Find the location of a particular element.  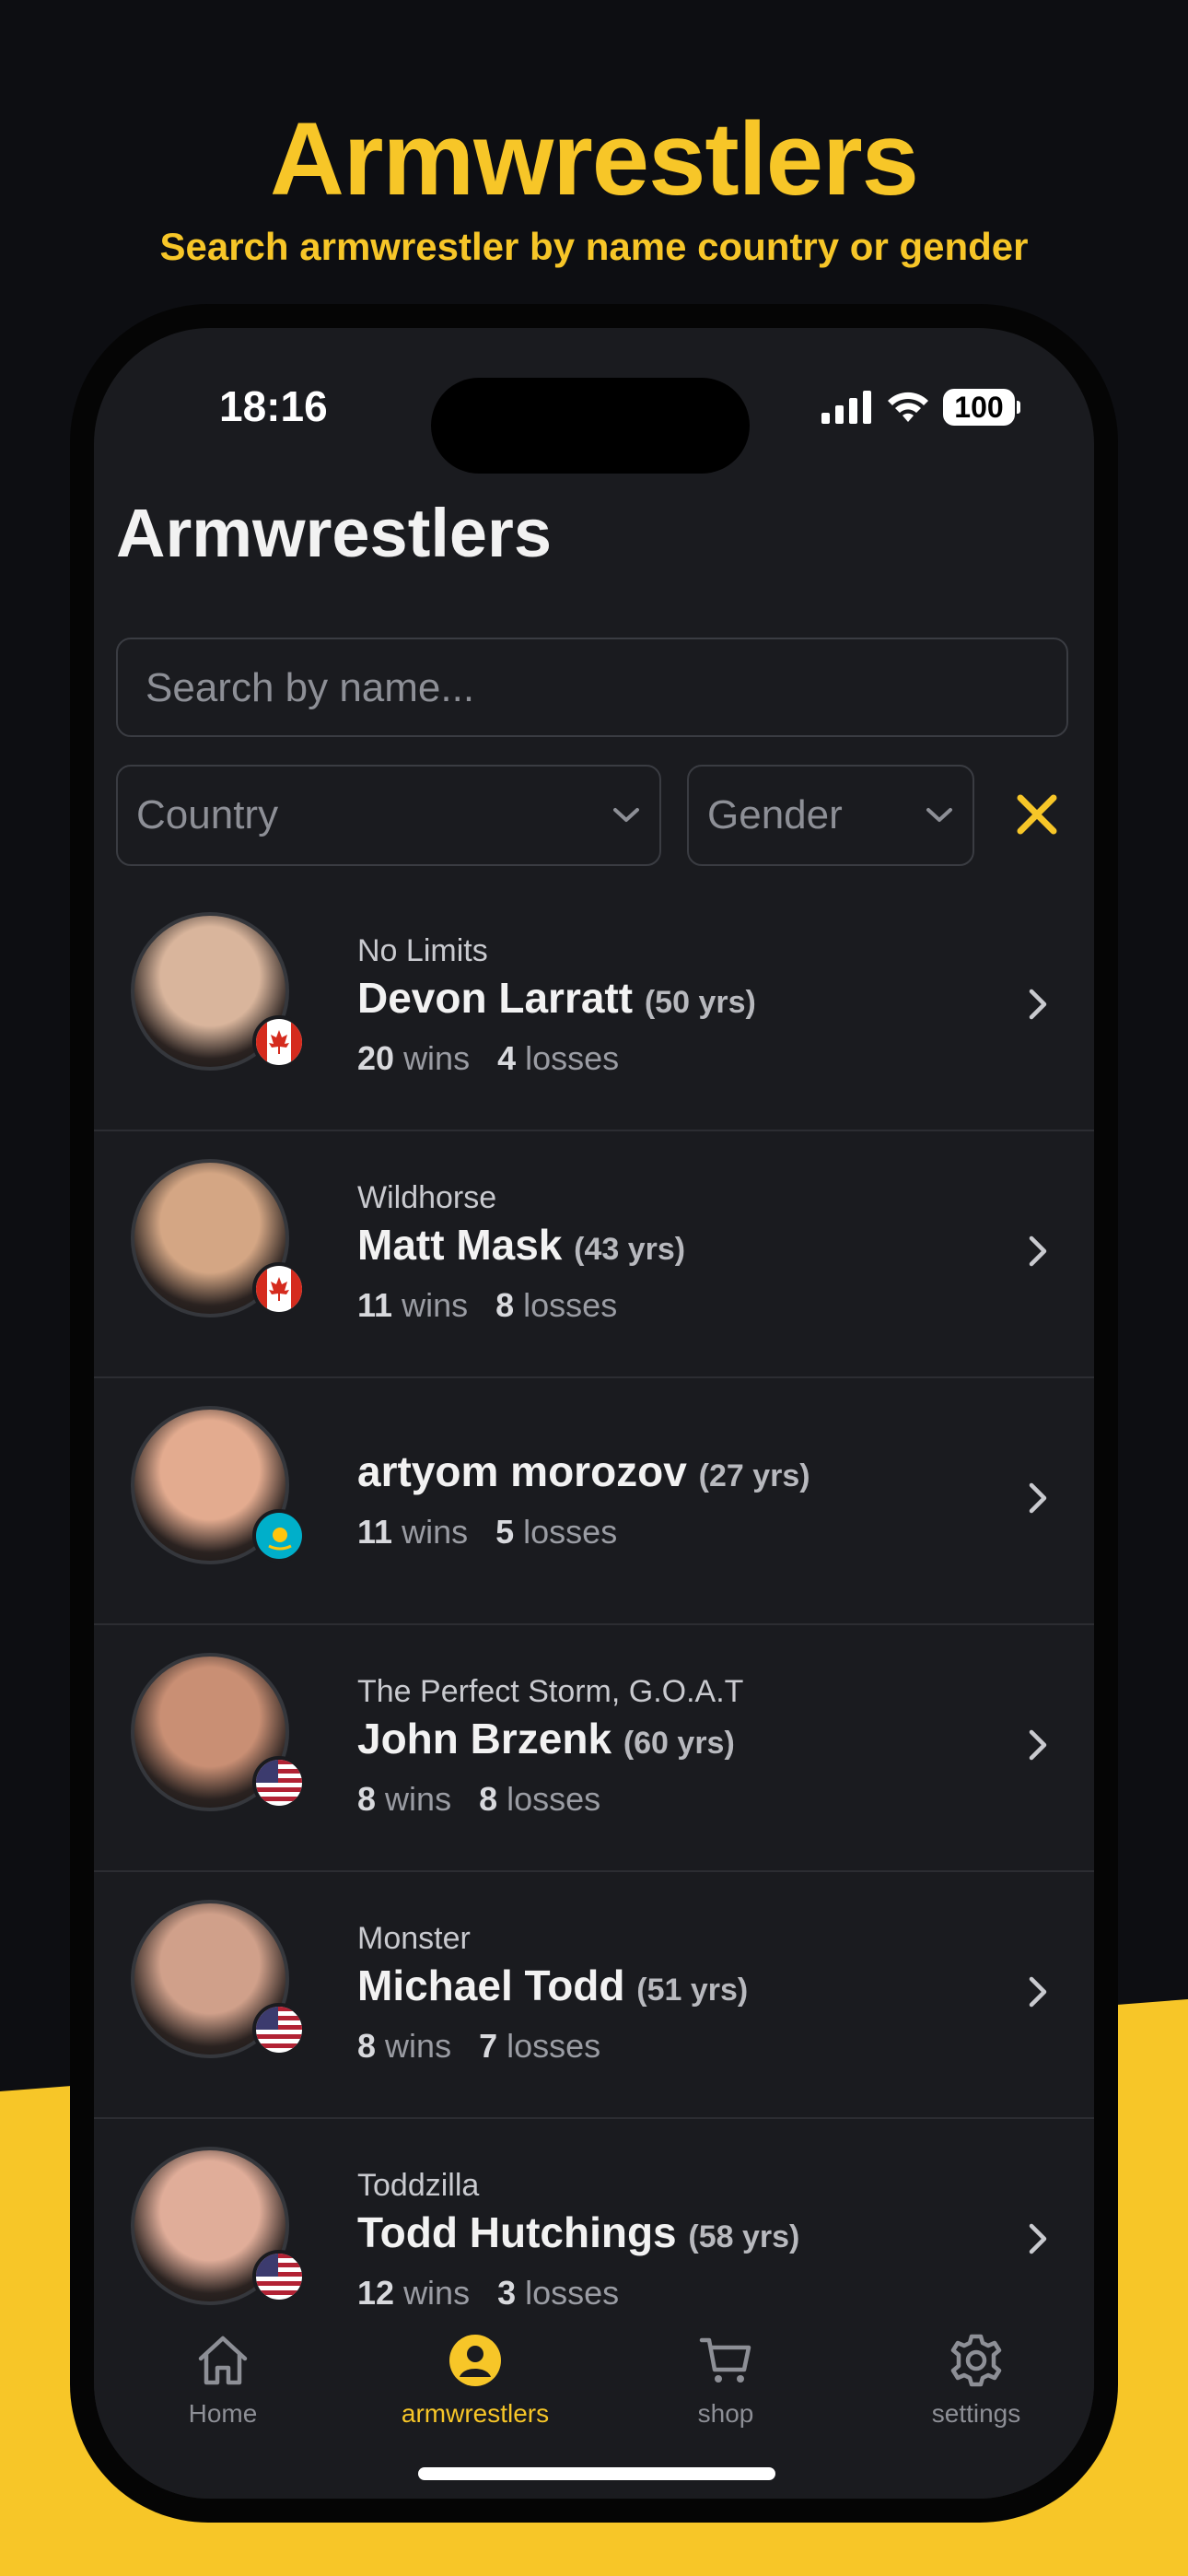

home-indicator is located at coordinates (596, 2473).